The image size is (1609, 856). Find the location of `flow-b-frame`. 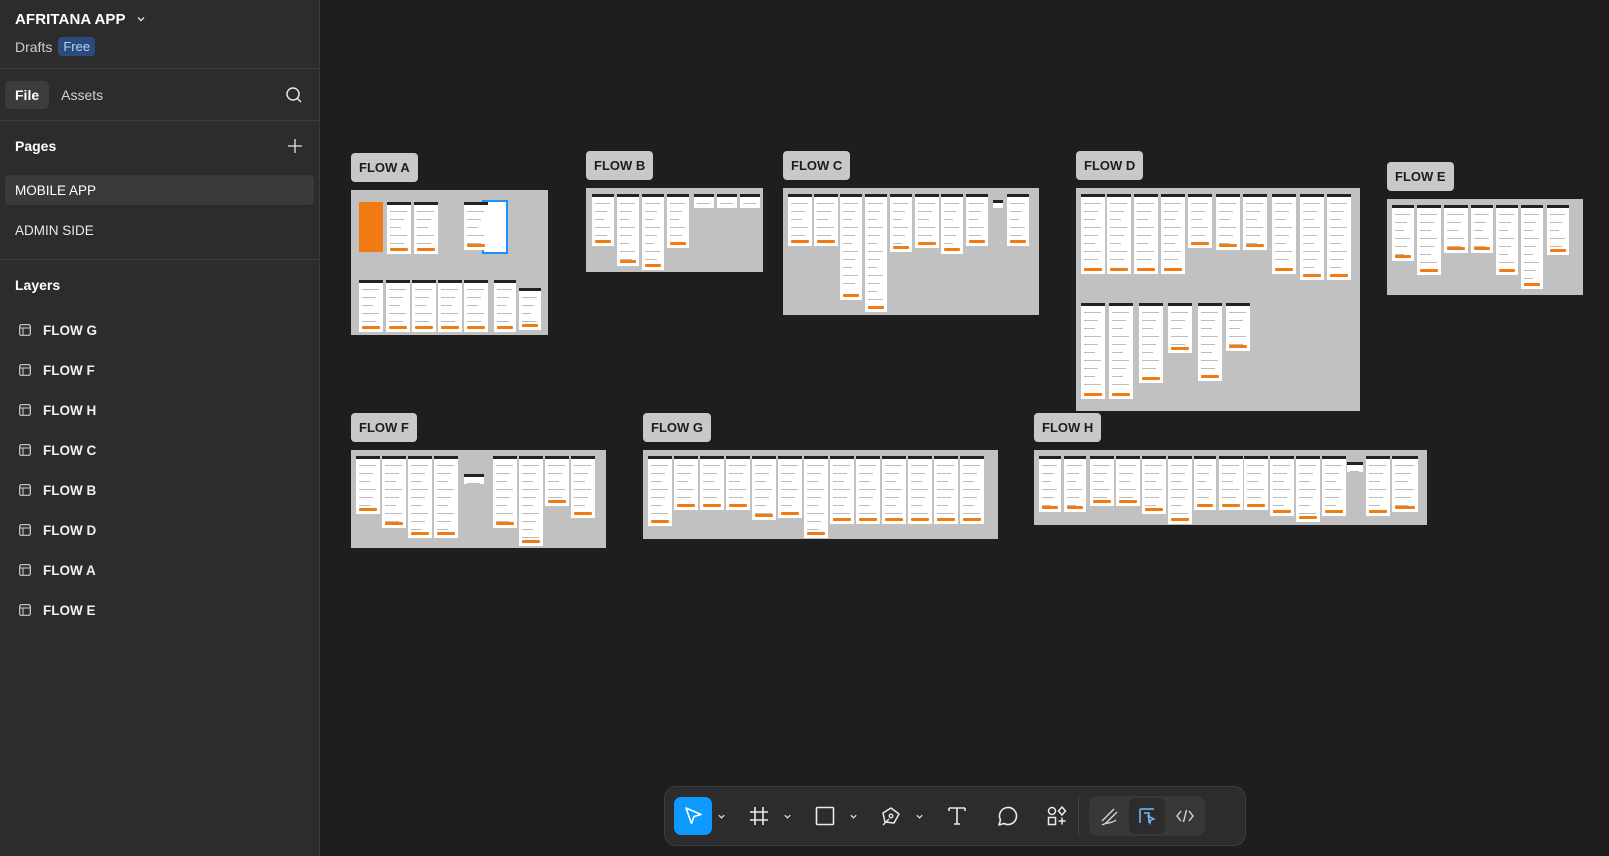

flow-b-frame is located at coordinates (674, 230).